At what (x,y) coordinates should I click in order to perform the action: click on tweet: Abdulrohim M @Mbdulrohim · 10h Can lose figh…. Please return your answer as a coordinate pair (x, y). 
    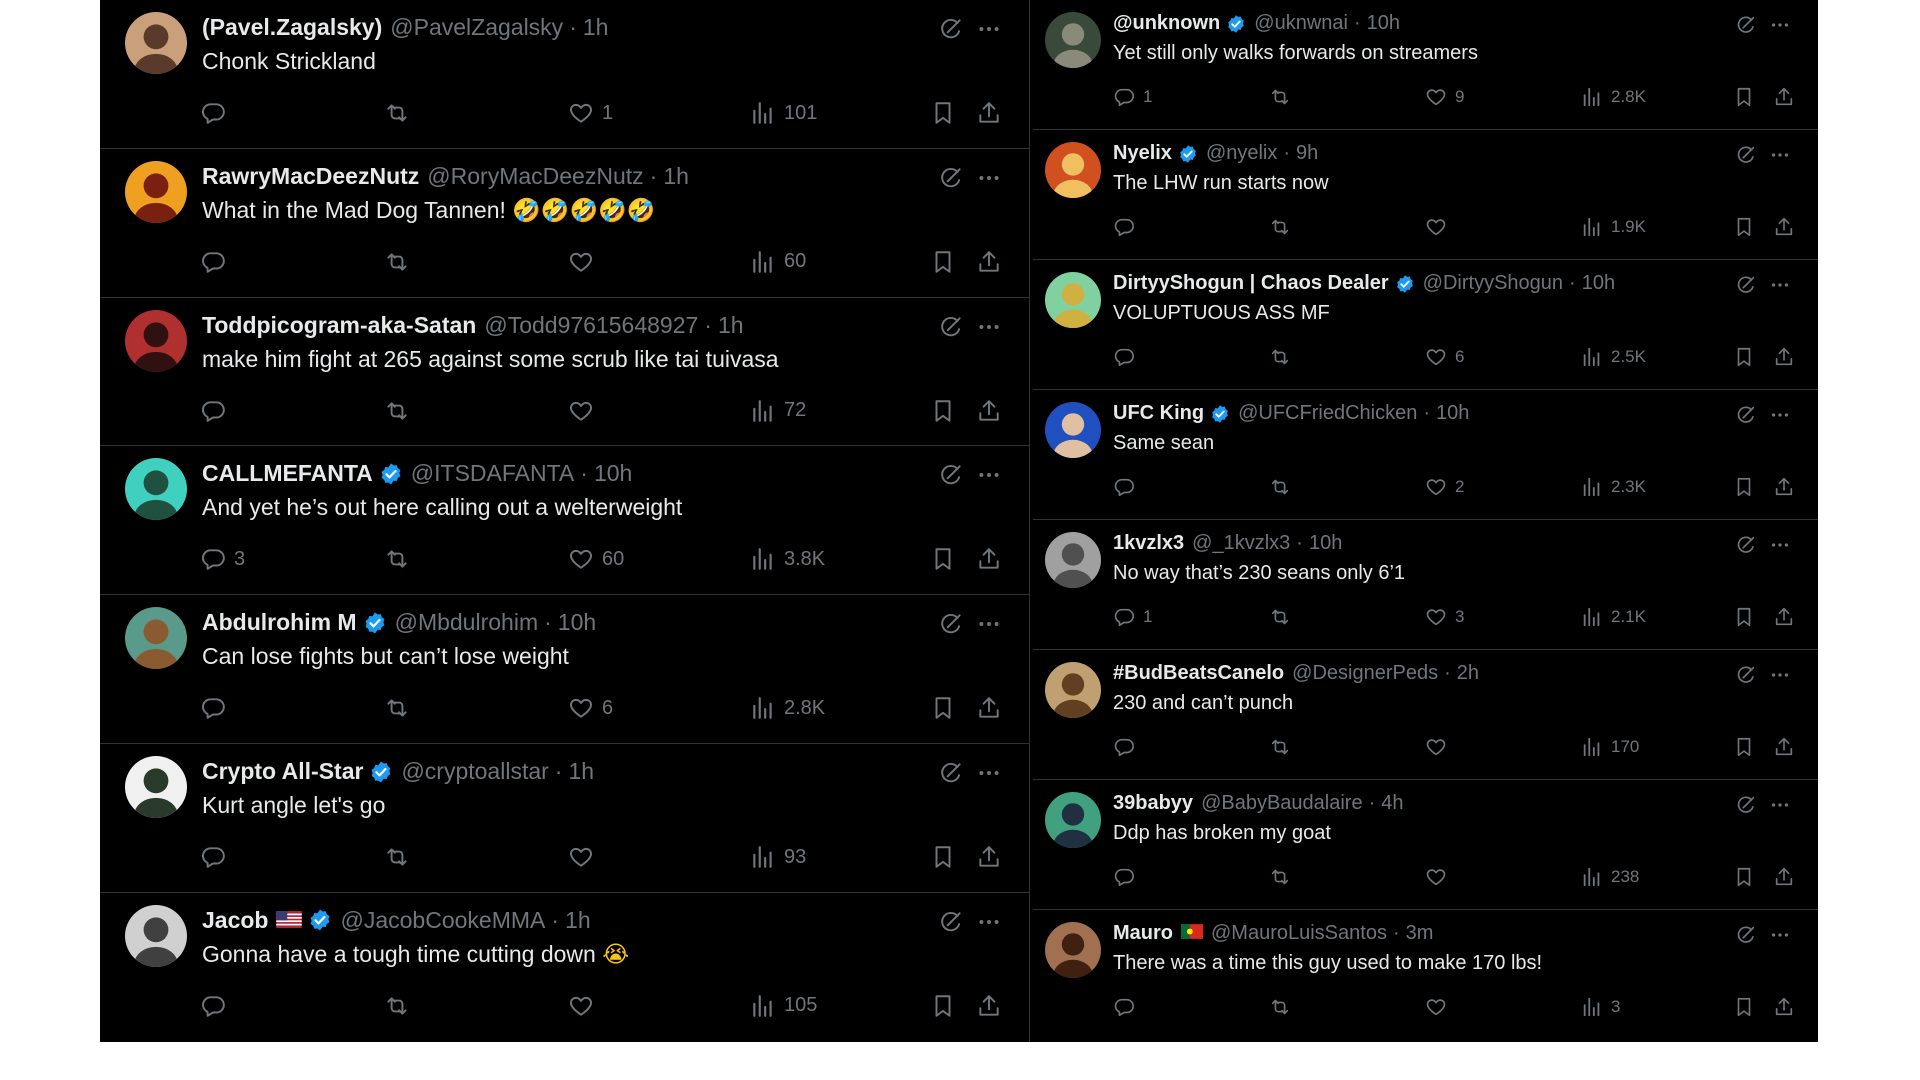
    Looking at the image, I should click on (564, 669).